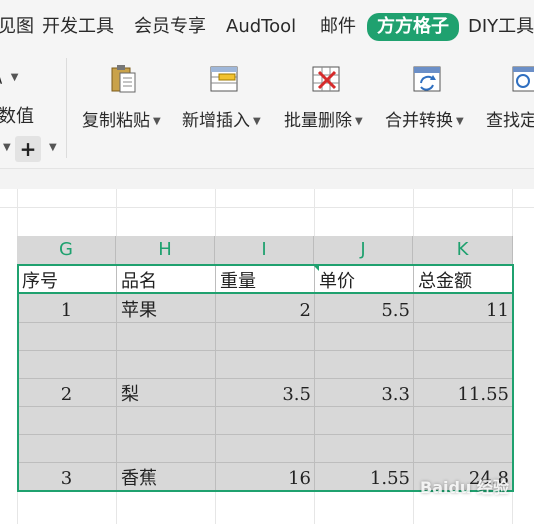 Image resolution: width=534 pixels, height=524 pixels. What do you see at coordinates (224, 79) in the screenshot?
I see `insert-row-icon` at bounding box center [224, 79].